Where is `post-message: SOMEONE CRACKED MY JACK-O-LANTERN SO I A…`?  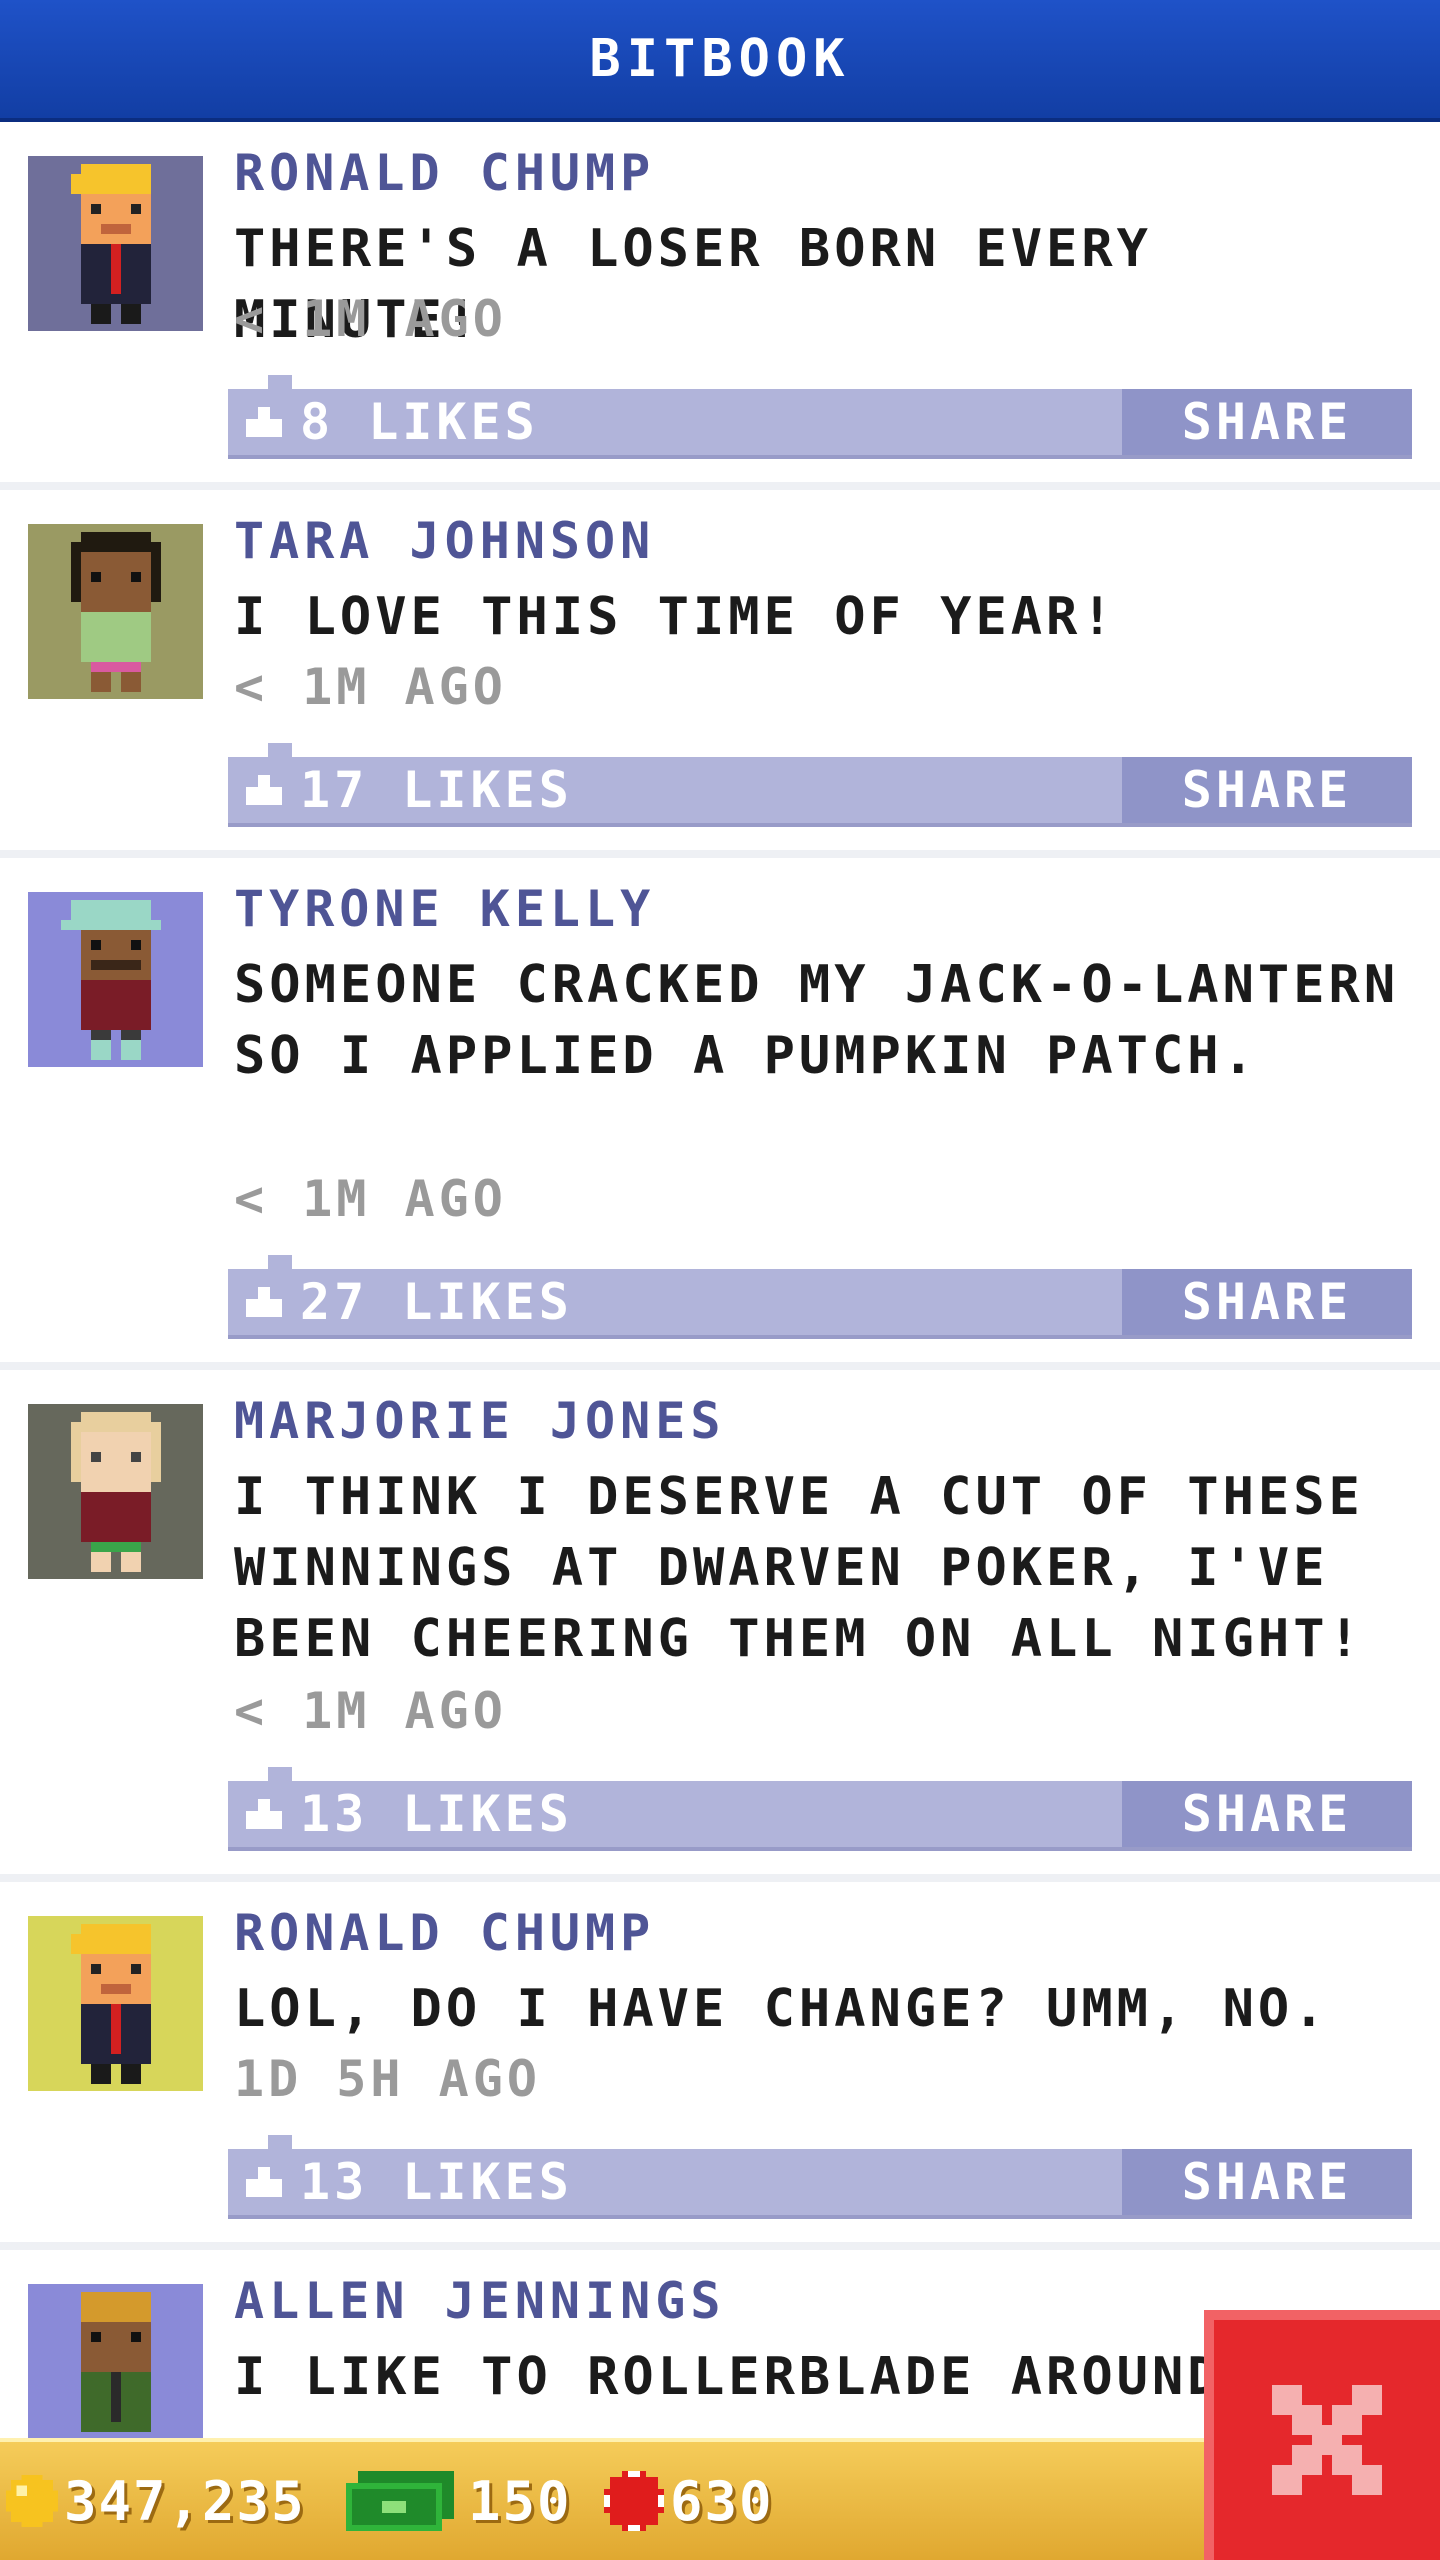 post-message: SOMEONE CRACKED MY JACK-O-LANTERN SO I A… is located at coordinates (817, 1020).